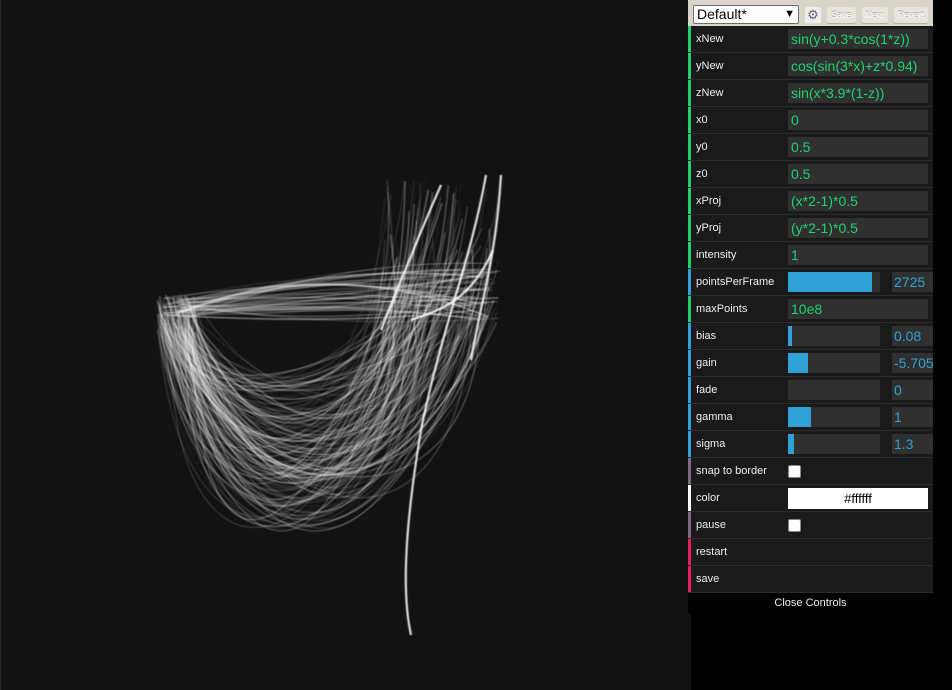 The width and height of the screenshot is (952, 690). I want to click on ynew-input: cos(sin(3*x)+z*0.94), so click(858, 66).